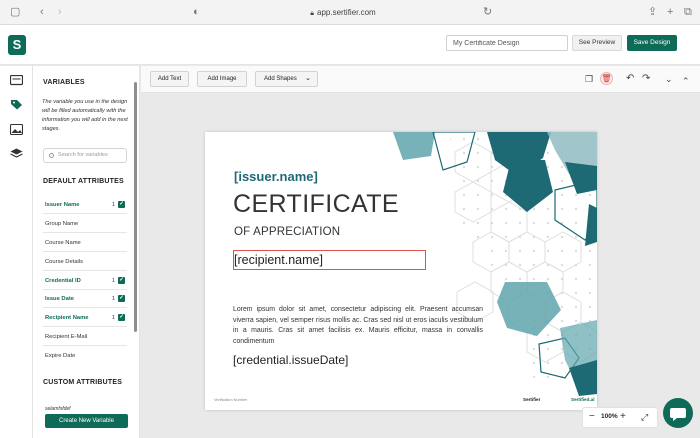 This screenshot has height=438, width=700. I want to click on zoom-level: 100%, so click(609, 416).